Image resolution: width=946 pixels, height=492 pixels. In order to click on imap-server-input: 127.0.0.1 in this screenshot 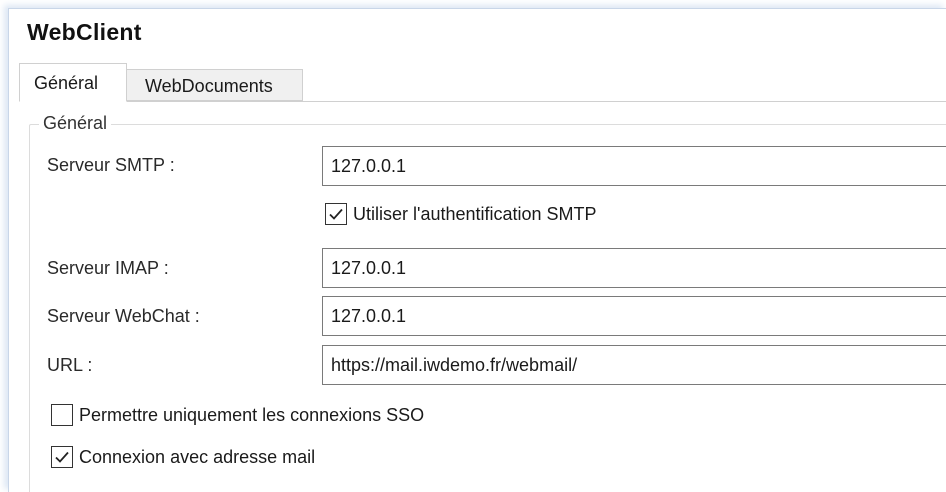, I will do `click(634, 268)`.